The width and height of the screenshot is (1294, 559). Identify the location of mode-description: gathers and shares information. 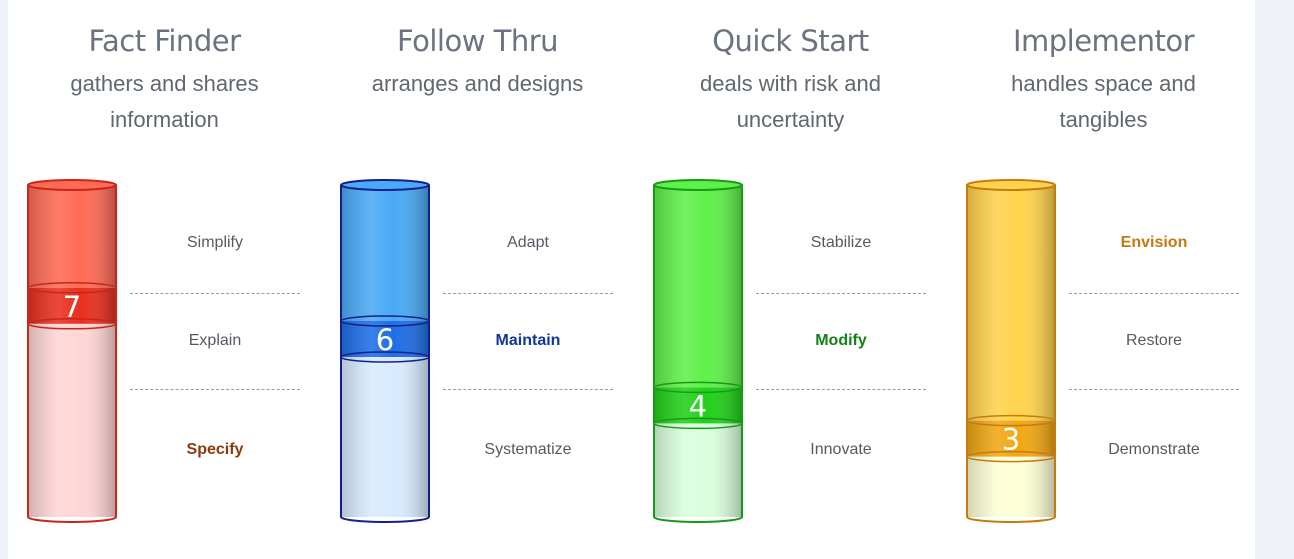
(164, 101).